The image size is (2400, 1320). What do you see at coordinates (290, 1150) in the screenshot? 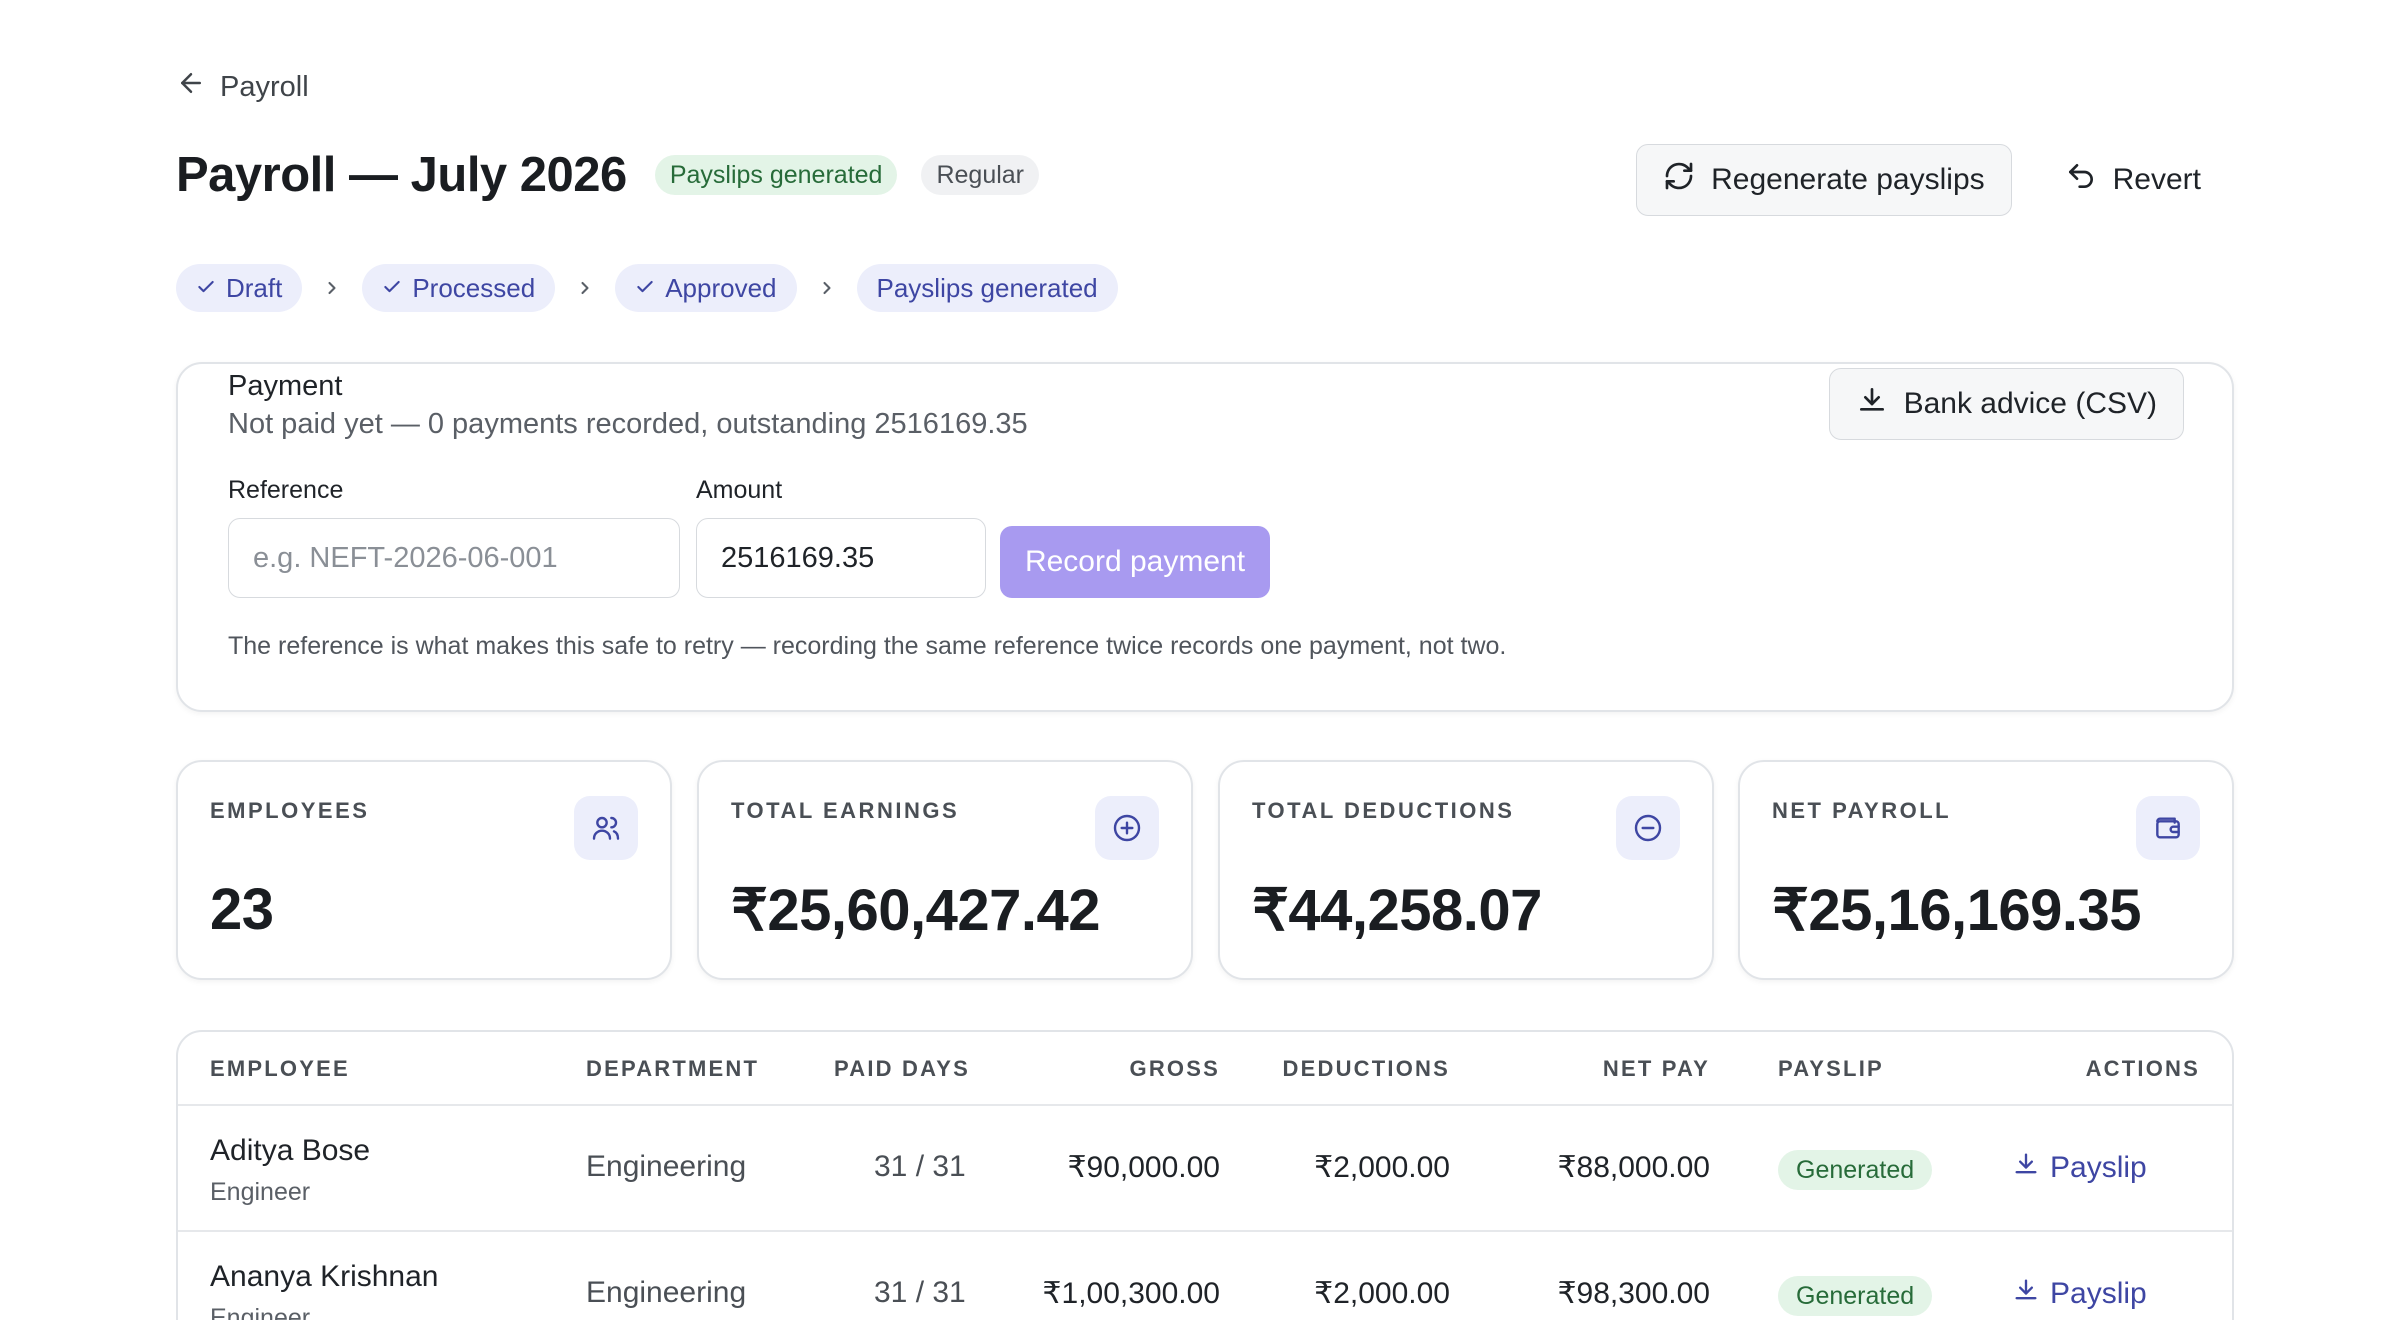
I see `employee-name: Aditya Bose` at bounding box center [290, 1150].